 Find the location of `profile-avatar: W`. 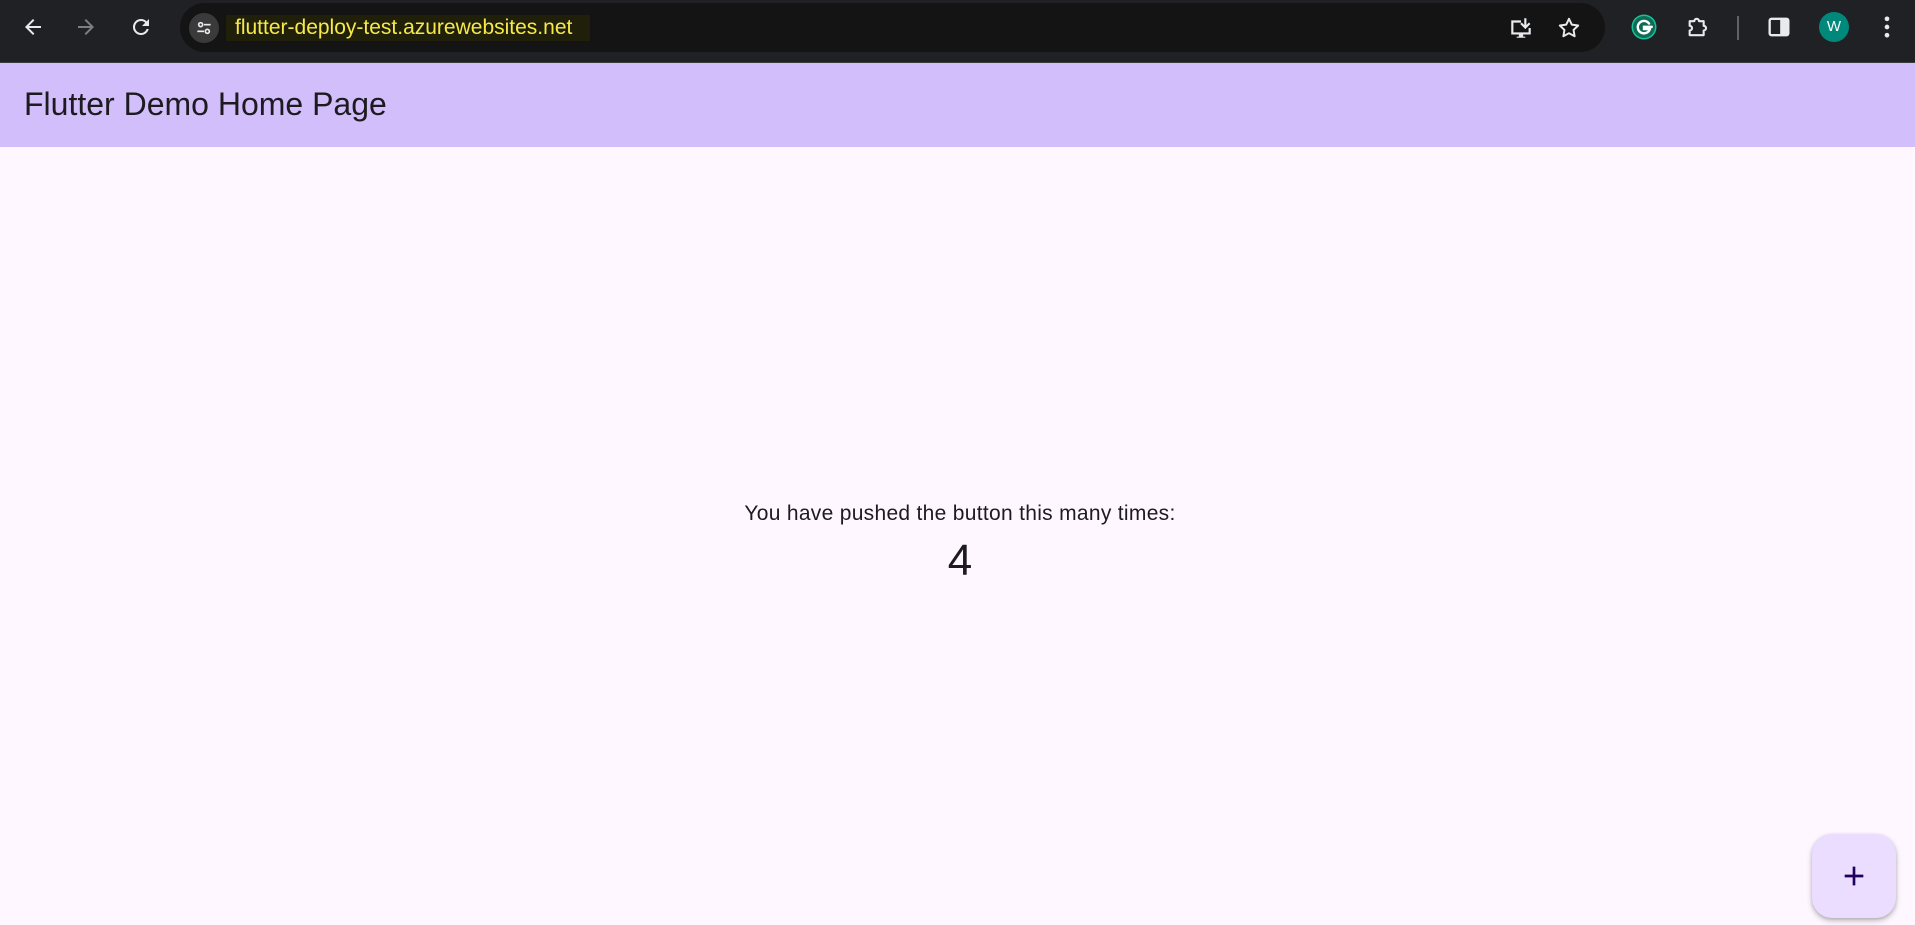

profile-avatar: W is located at coordinates (1834, 27).